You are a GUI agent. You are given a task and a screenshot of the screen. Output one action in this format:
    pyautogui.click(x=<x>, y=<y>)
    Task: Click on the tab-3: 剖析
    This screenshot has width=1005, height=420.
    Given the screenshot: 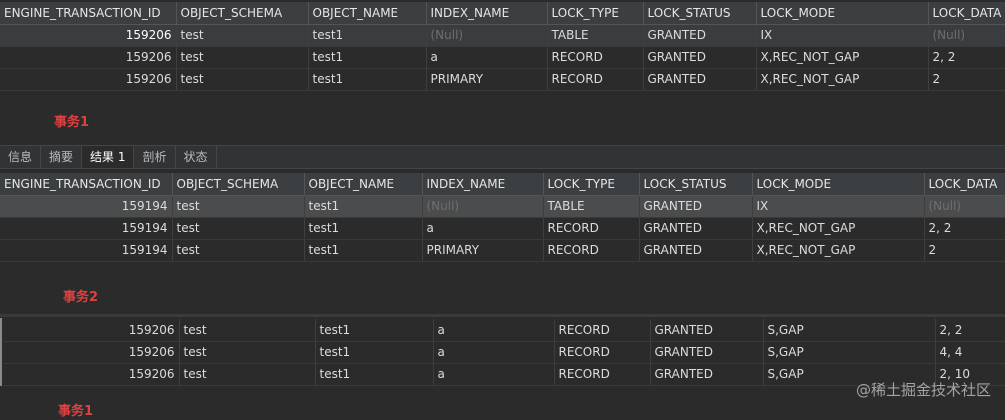 What is the action you would take?
    pyautogui.click(x=155, y=157)
    